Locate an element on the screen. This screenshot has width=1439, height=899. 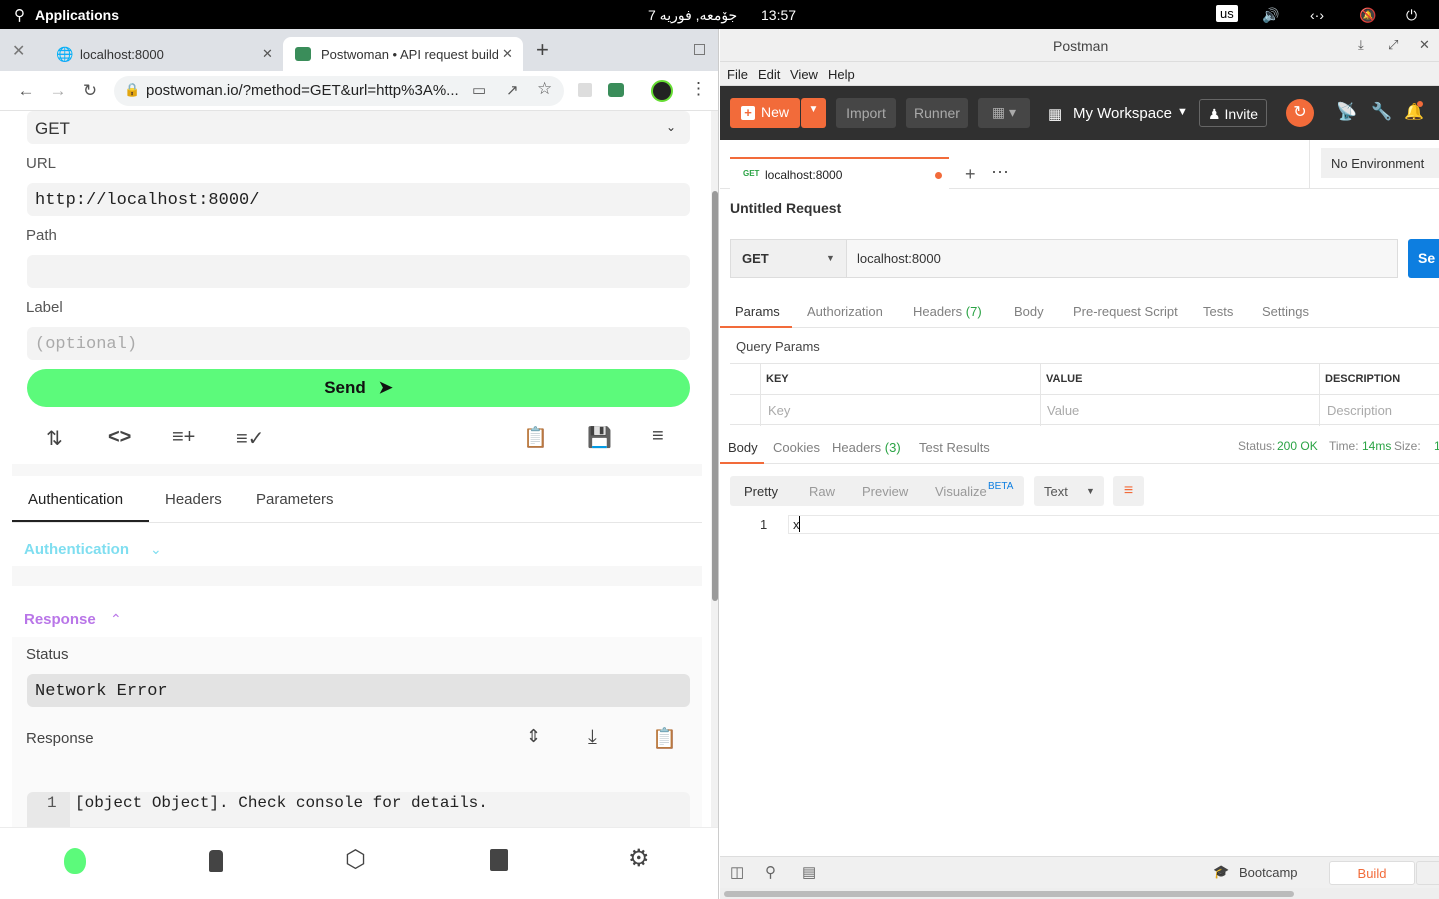
lock-icon: 🔒 is located at coordinates (132, 90).